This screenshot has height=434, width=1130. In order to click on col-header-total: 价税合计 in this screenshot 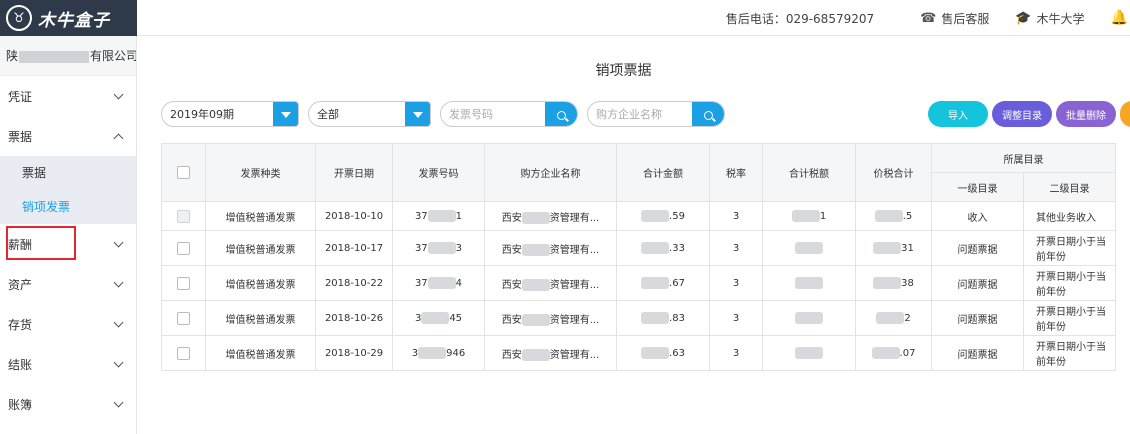, I will do `click(893, 172)`.